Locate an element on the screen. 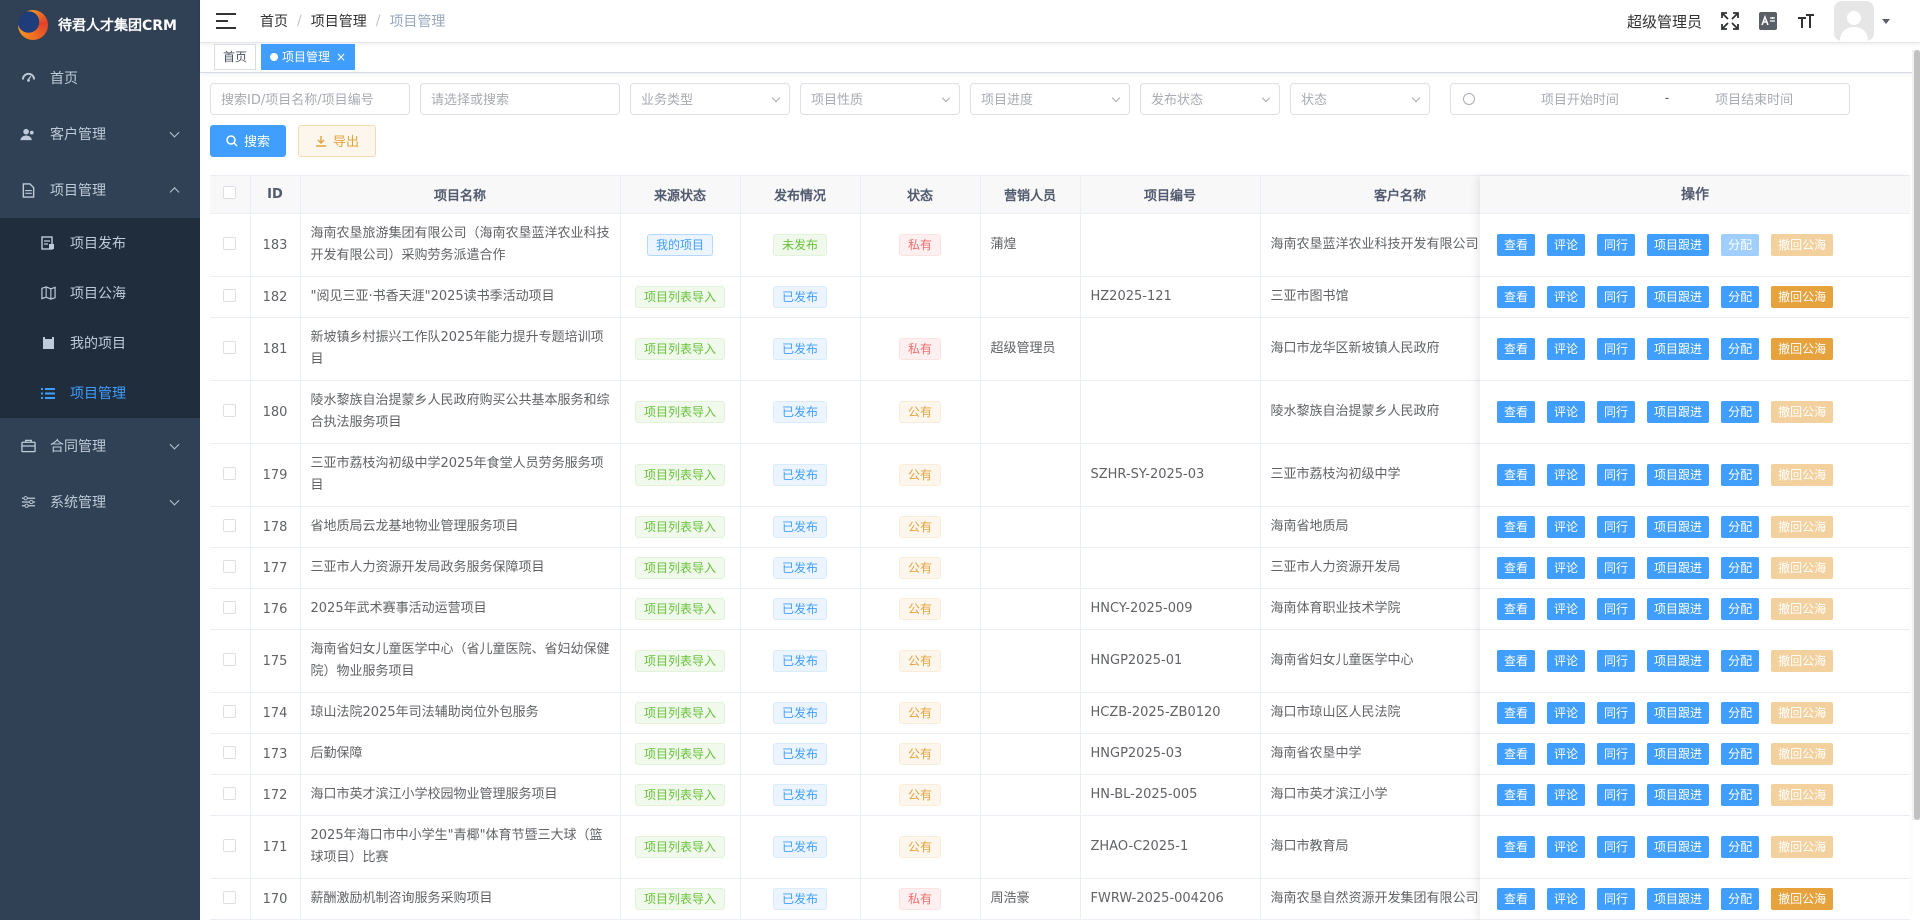 This screenshot has width=1920, height=920. close-icon: × is located at coordinates (341, 57).